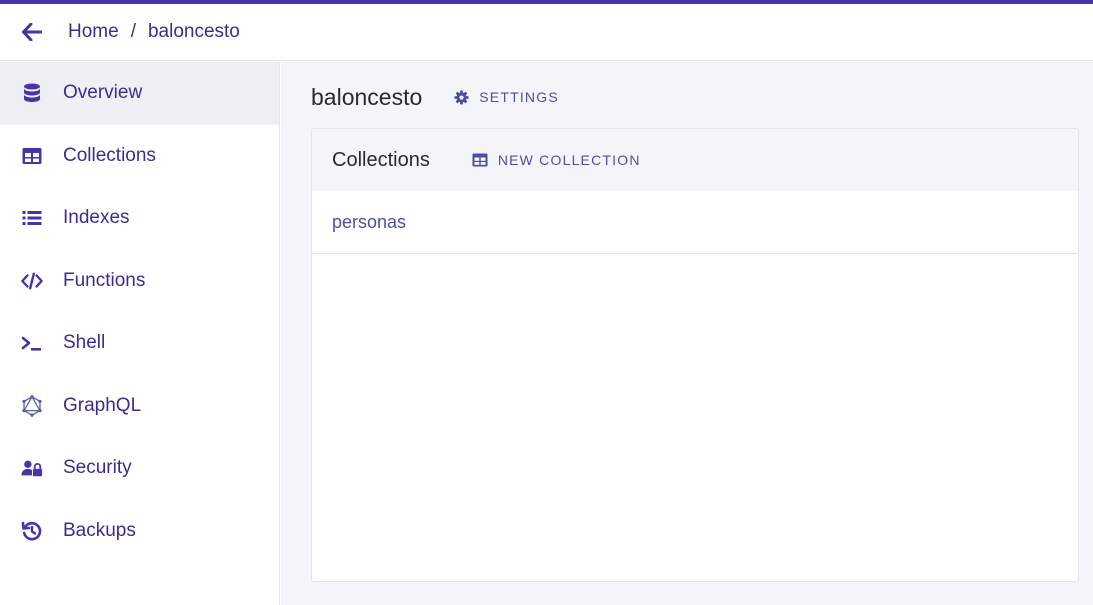 This screenshot has height=605, width=1093. I want to click on sidebar-item-label: Functions, so click(104, 280).